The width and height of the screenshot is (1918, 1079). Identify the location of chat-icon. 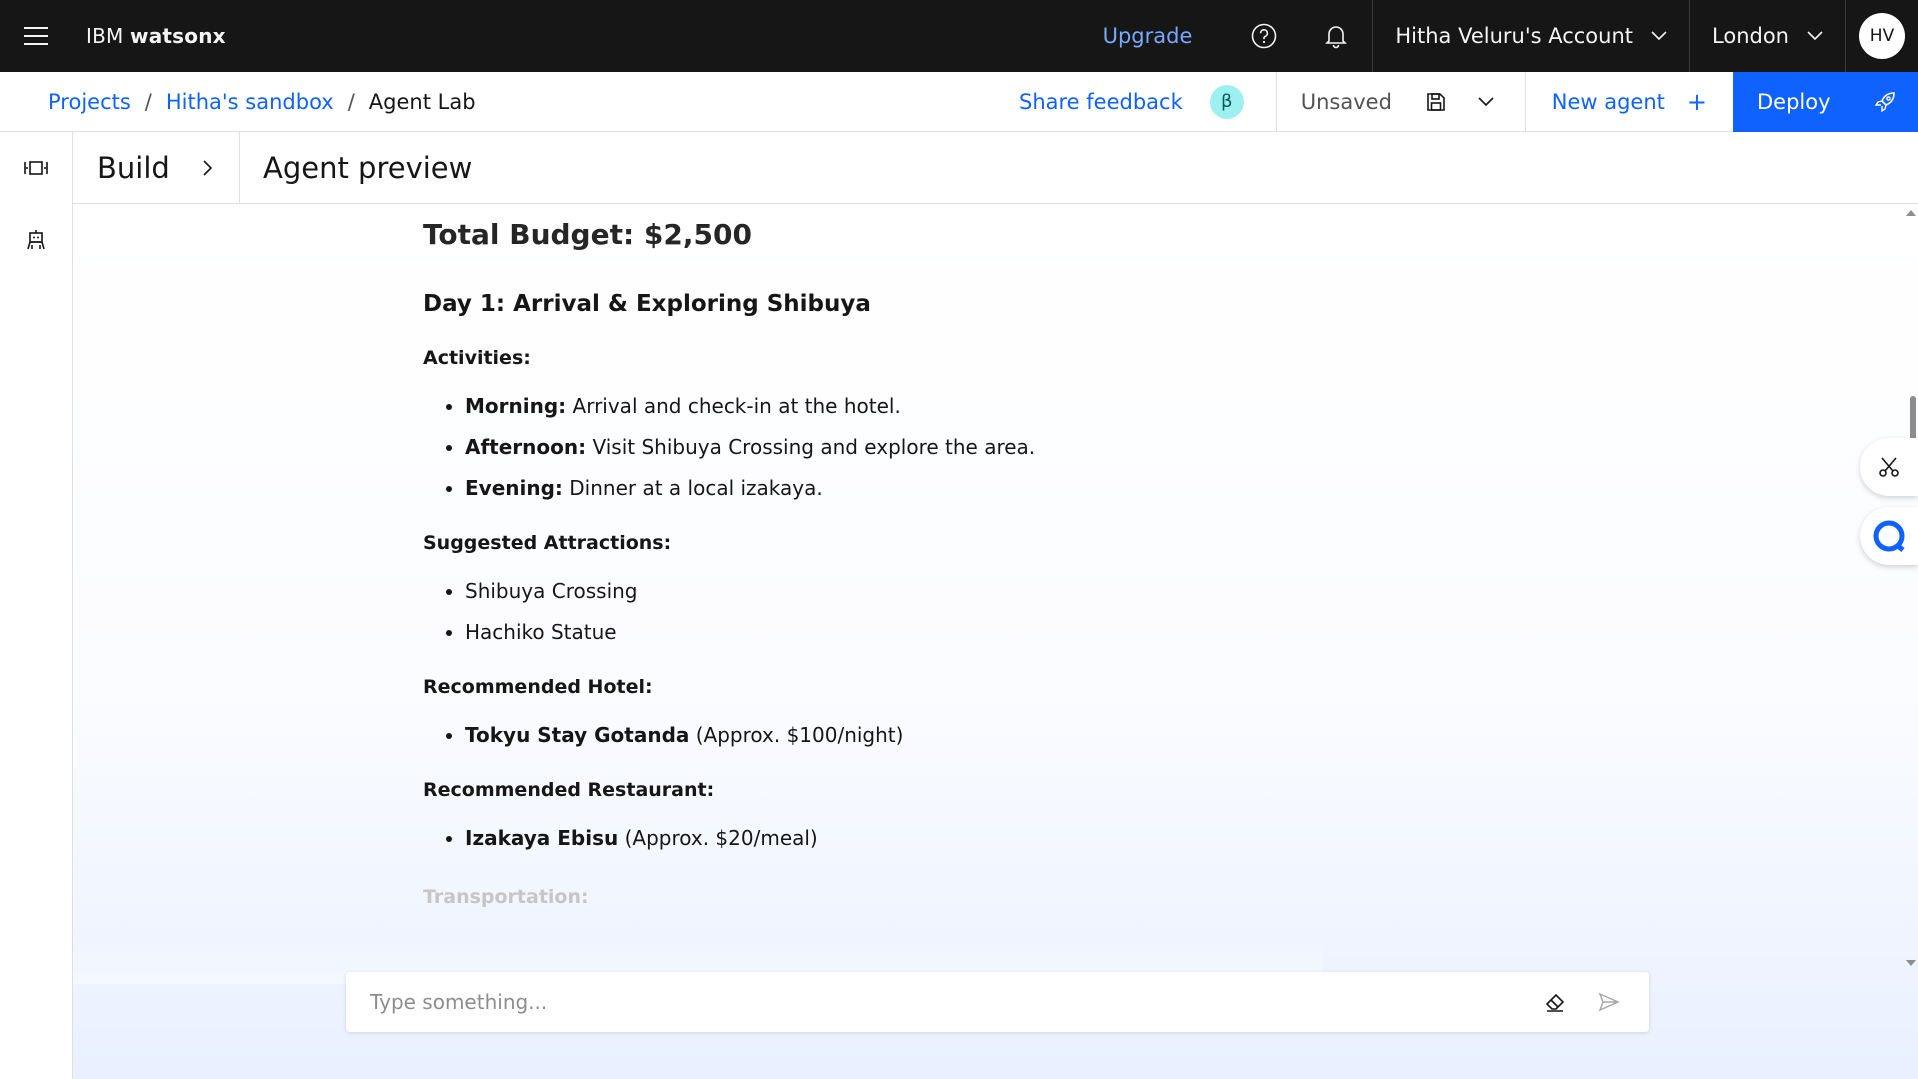
(1889, 536).